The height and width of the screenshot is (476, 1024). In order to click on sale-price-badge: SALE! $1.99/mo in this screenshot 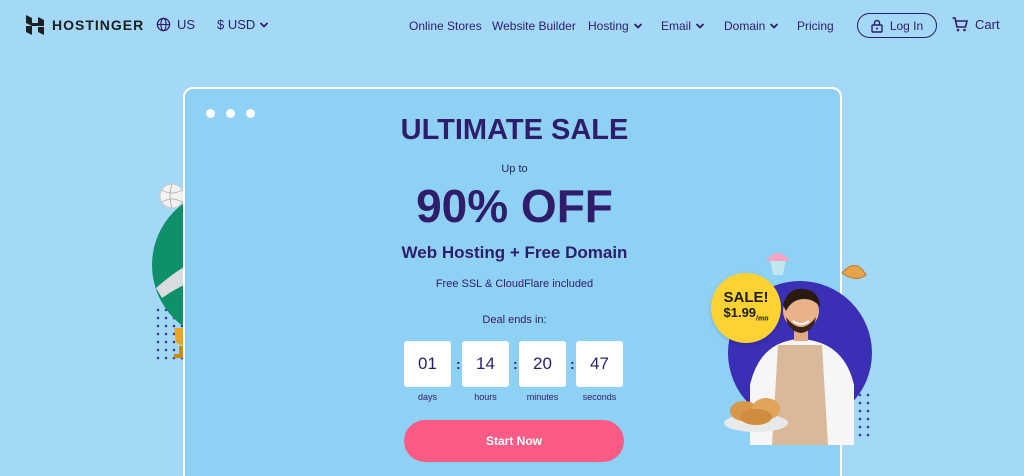, I will do `click(746, 308)`.